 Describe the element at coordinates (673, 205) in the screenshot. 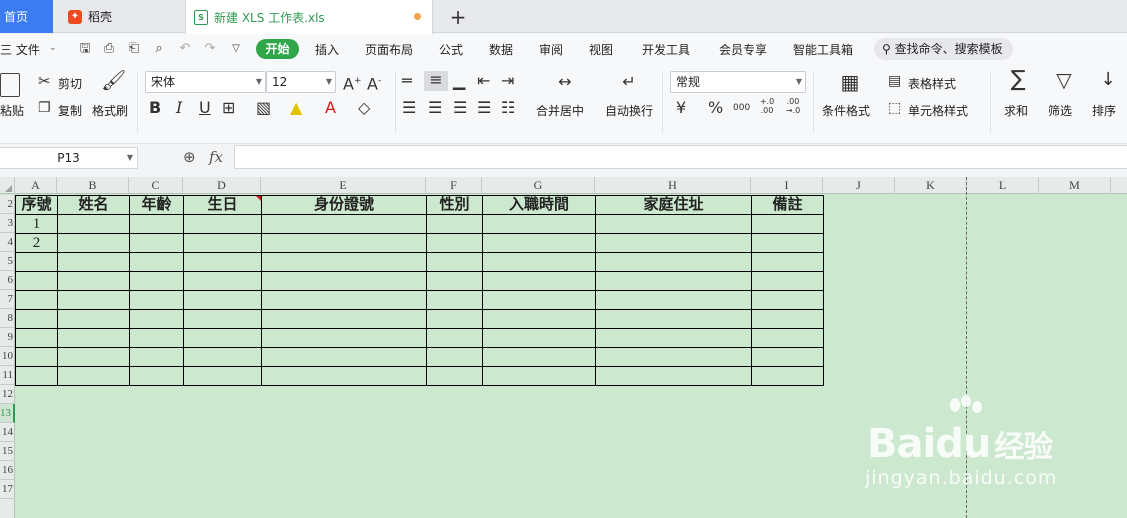

I see `header-cell-address: 家庭住址` at that location.